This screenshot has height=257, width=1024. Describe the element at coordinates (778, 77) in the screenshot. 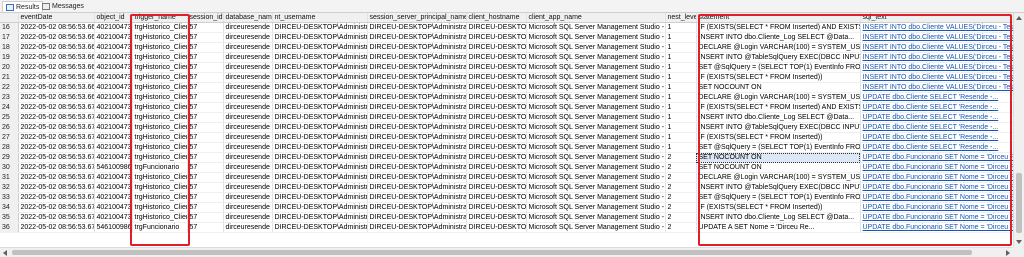

I see `table-cell: IF (EXISTS(SELECT * FROM Inserted))` at that location.